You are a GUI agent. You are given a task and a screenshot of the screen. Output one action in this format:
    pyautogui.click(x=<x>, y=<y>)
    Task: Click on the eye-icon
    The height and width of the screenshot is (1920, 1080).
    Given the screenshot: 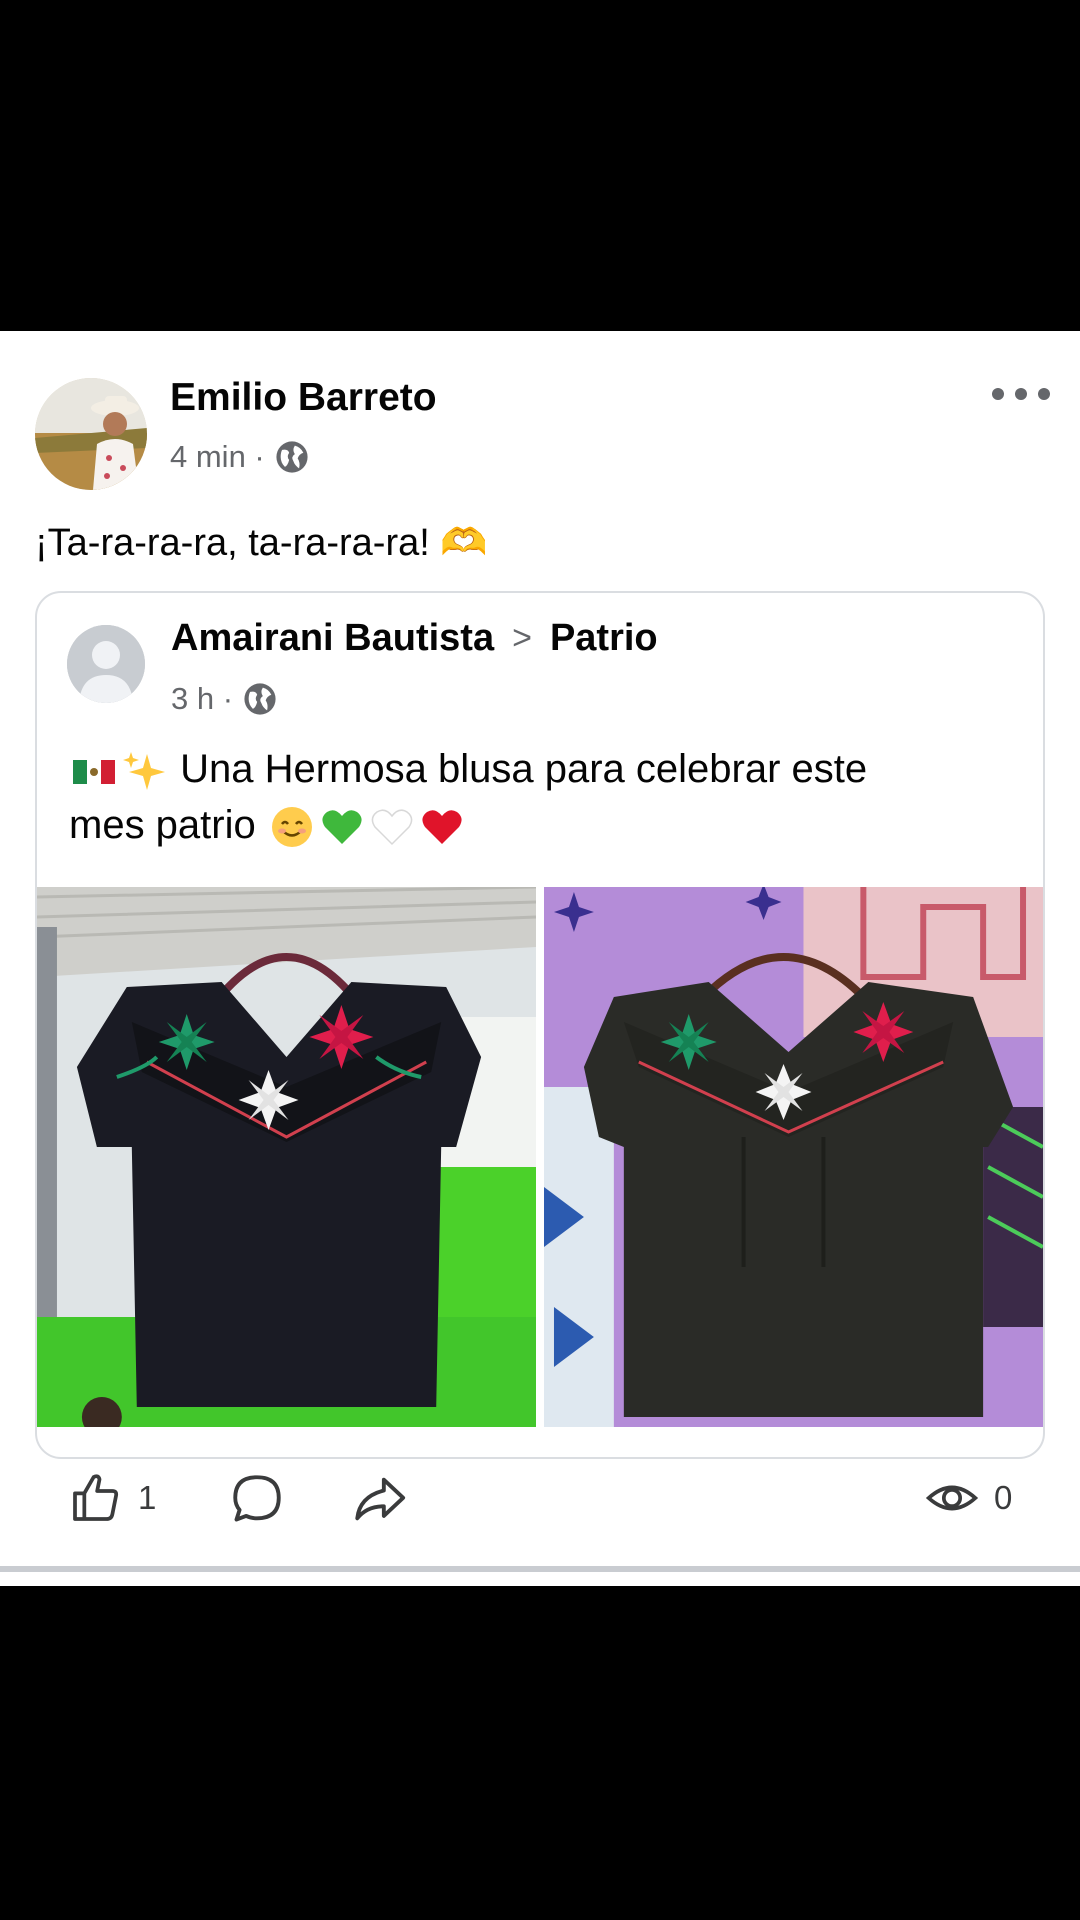 What is the action you would take?
    pyautogui.click(x=952, y=1498)
    